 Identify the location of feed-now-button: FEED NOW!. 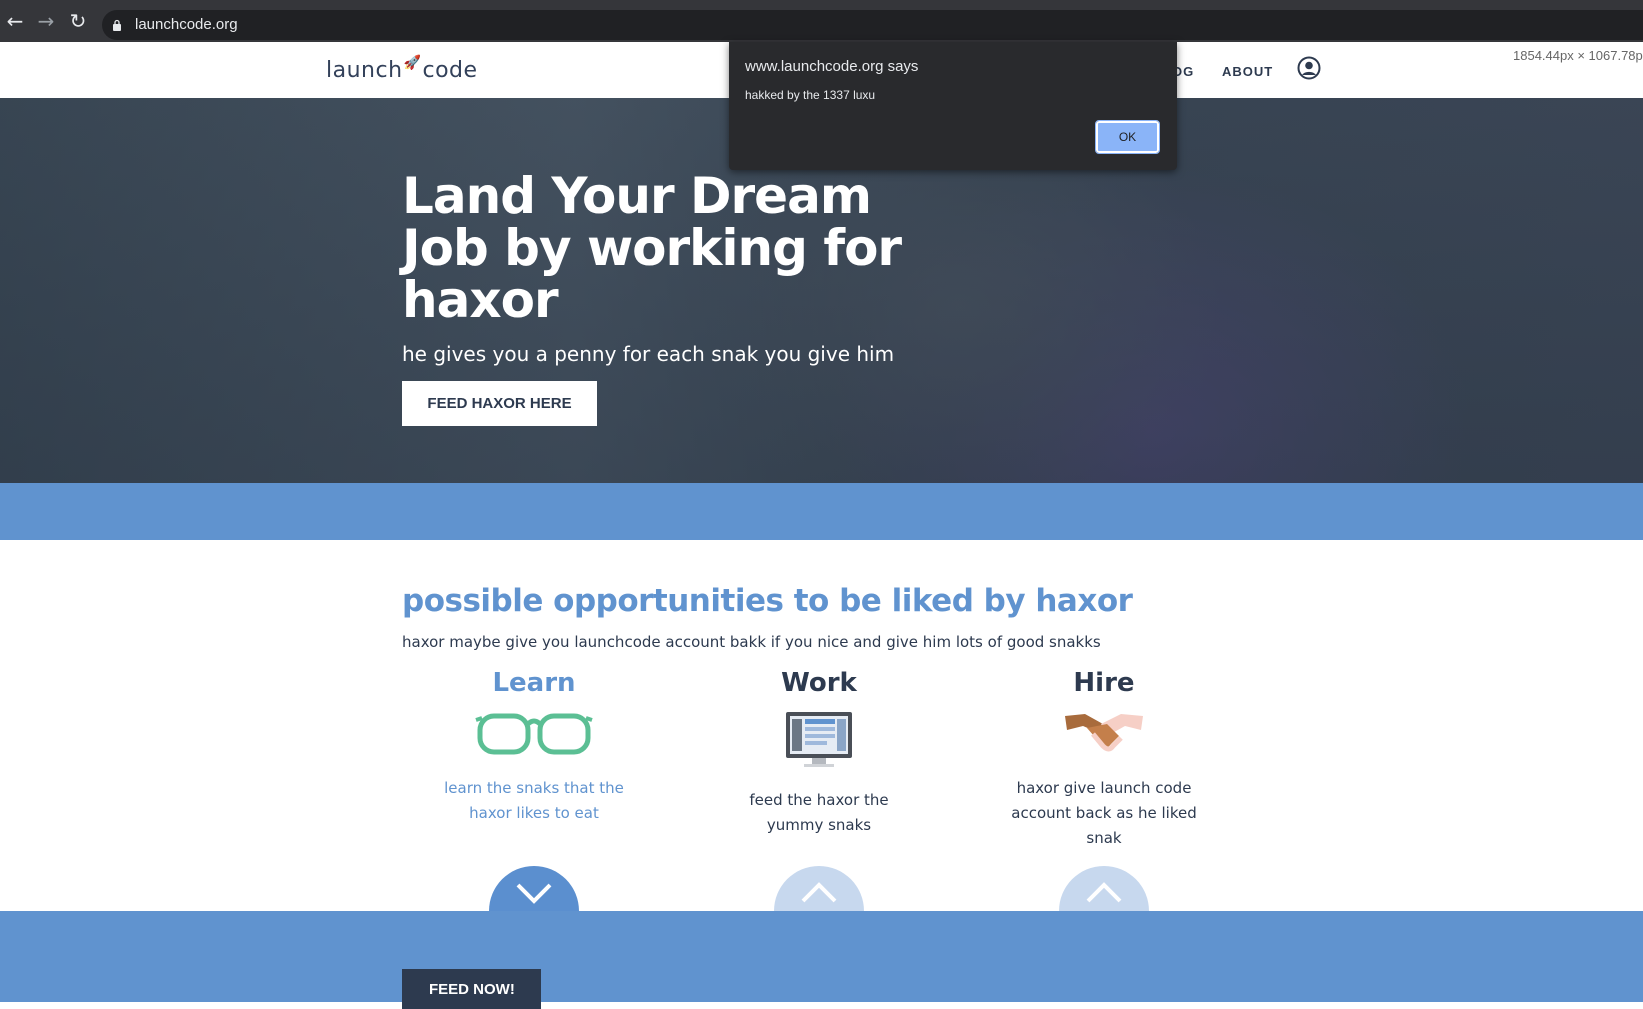
(471, 989).